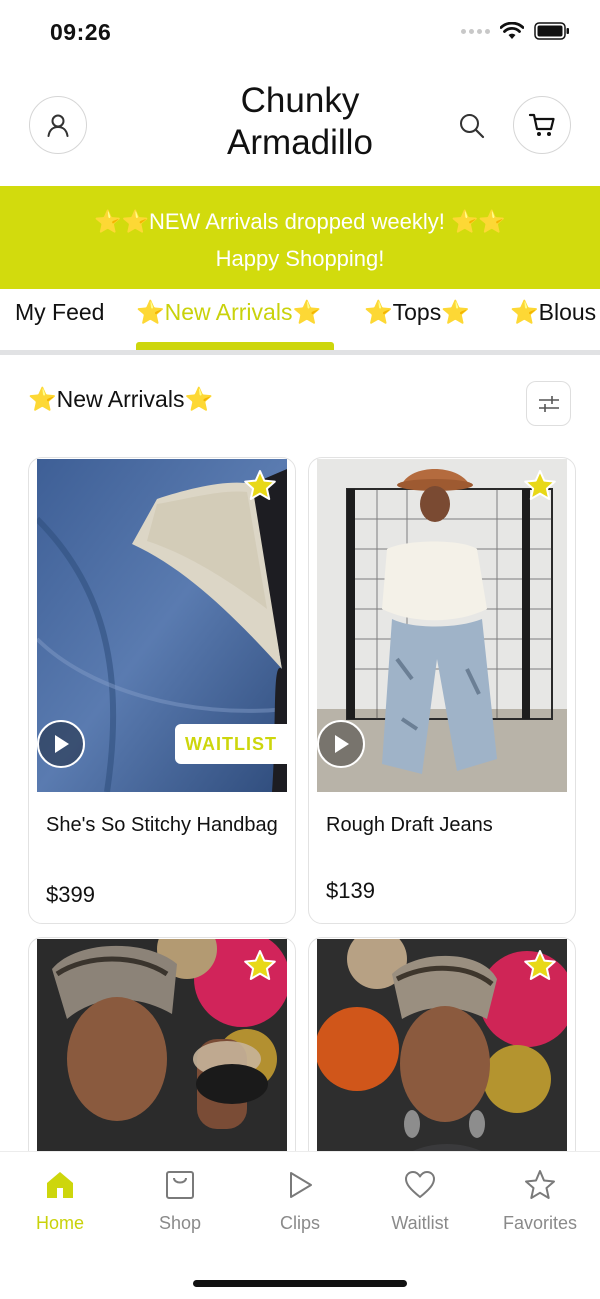 Image resolution: width=600 pixels, height=1299 pixels. I want to click on section-title: ⭐New Arrivals⭐, so click(121, 399).